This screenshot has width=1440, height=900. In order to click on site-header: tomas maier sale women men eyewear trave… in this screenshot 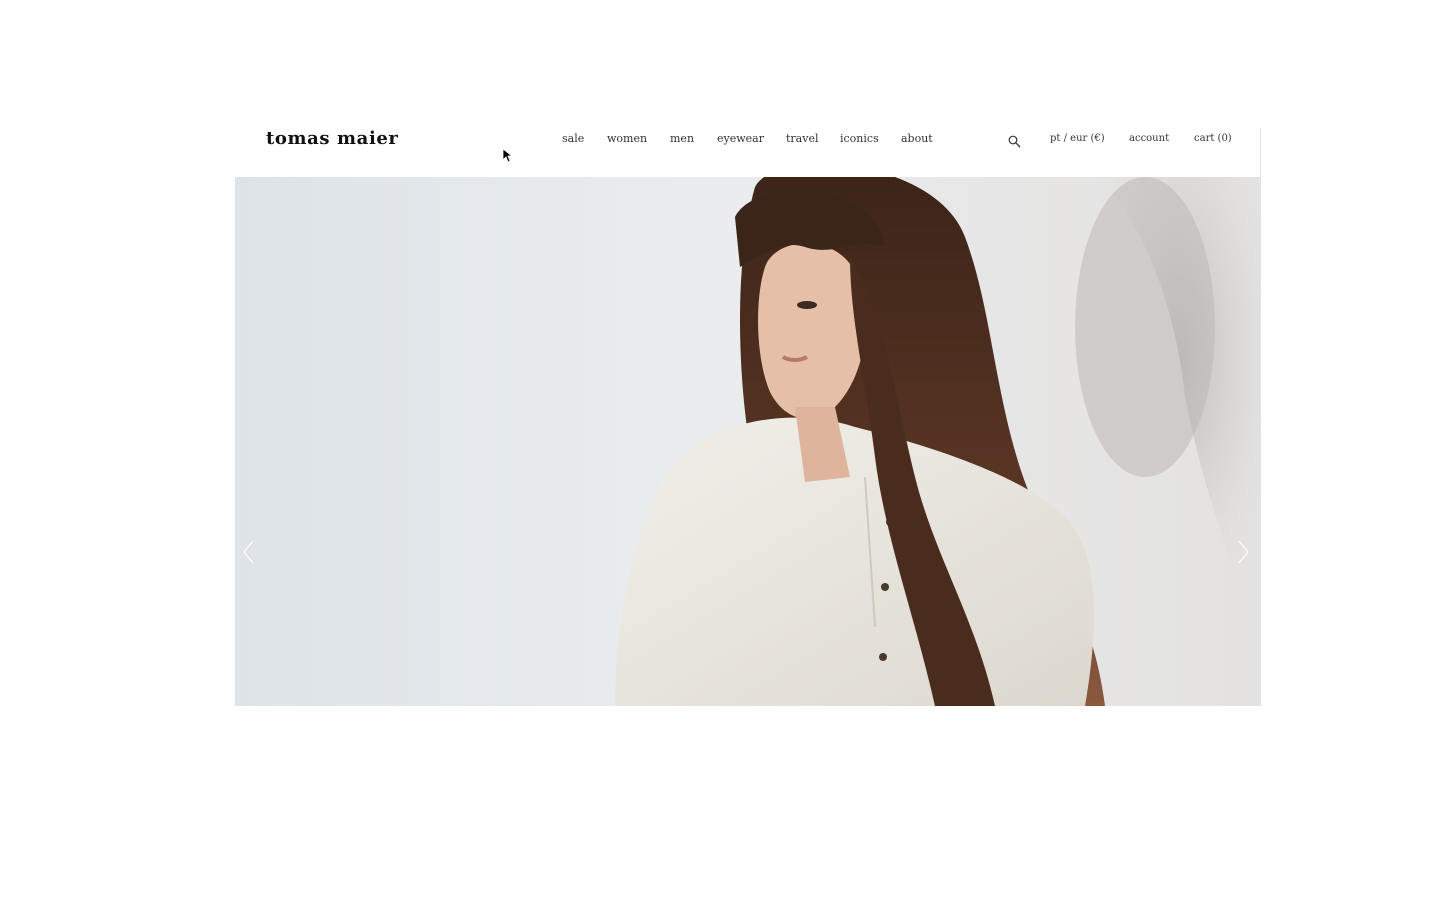, I will do `click(747, 152)`.